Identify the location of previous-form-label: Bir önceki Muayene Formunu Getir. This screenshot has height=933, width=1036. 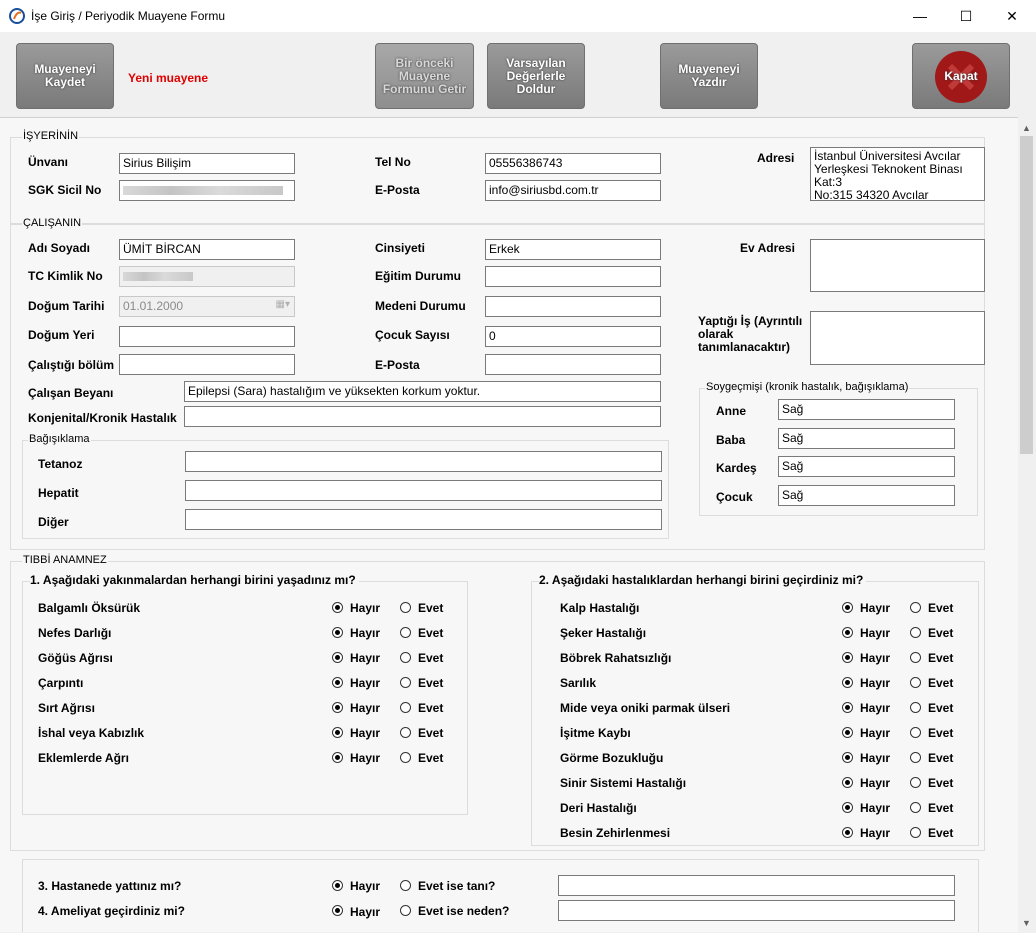
(424, 75).